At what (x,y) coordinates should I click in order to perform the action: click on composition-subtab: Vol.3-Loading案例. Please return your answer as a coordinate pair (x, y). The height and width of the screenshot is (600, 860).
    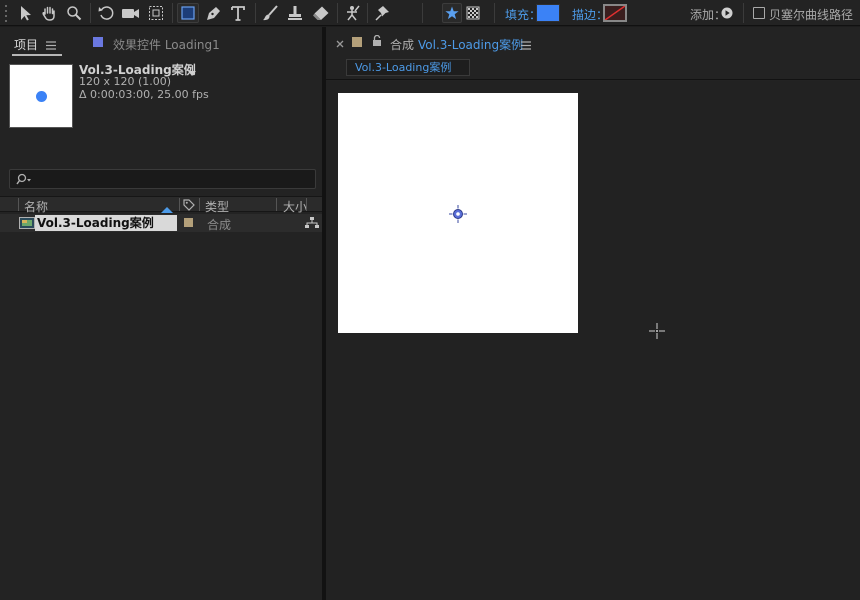
    Looking at the image, I should click on (408, 67).